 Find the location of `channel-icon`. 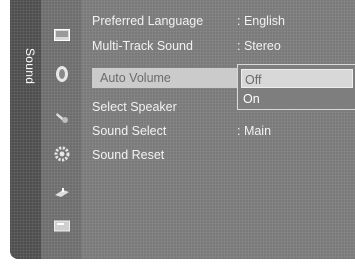

channel-icon is located at coordinates (62, 117).